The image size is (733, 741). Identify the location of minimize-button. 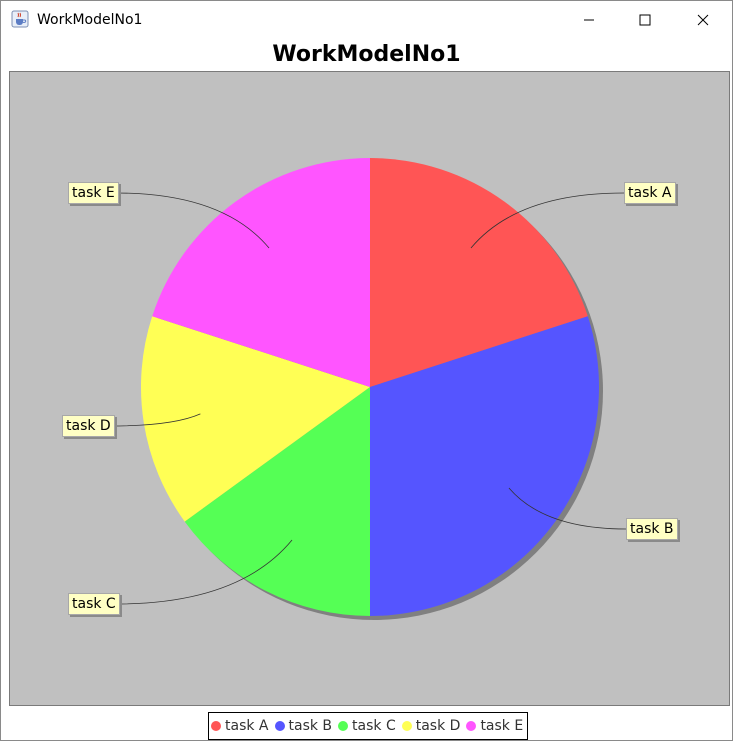
(589, 20).